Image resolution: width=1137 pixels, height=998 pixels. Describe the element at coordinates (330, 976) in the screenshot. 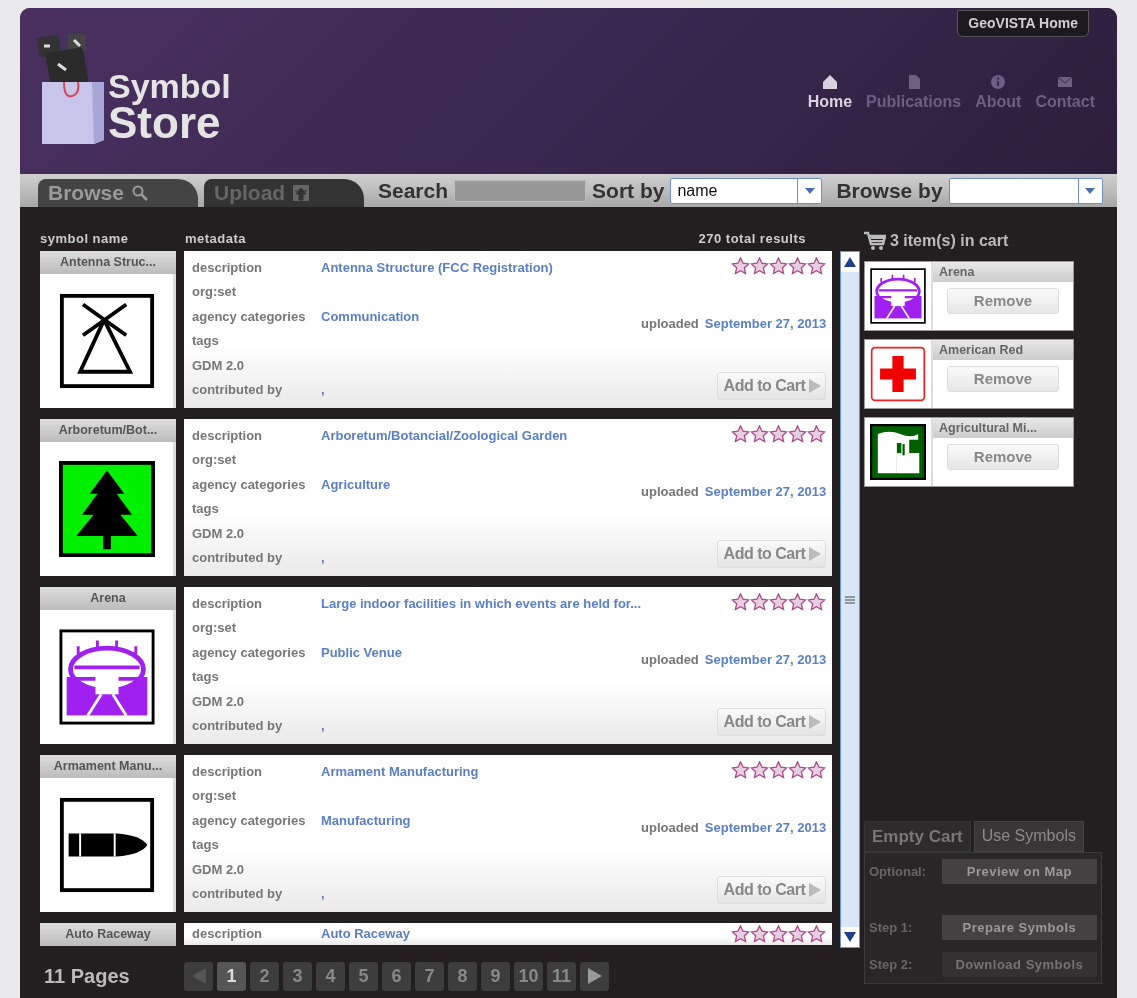

I see `page-button: 4` at that location.